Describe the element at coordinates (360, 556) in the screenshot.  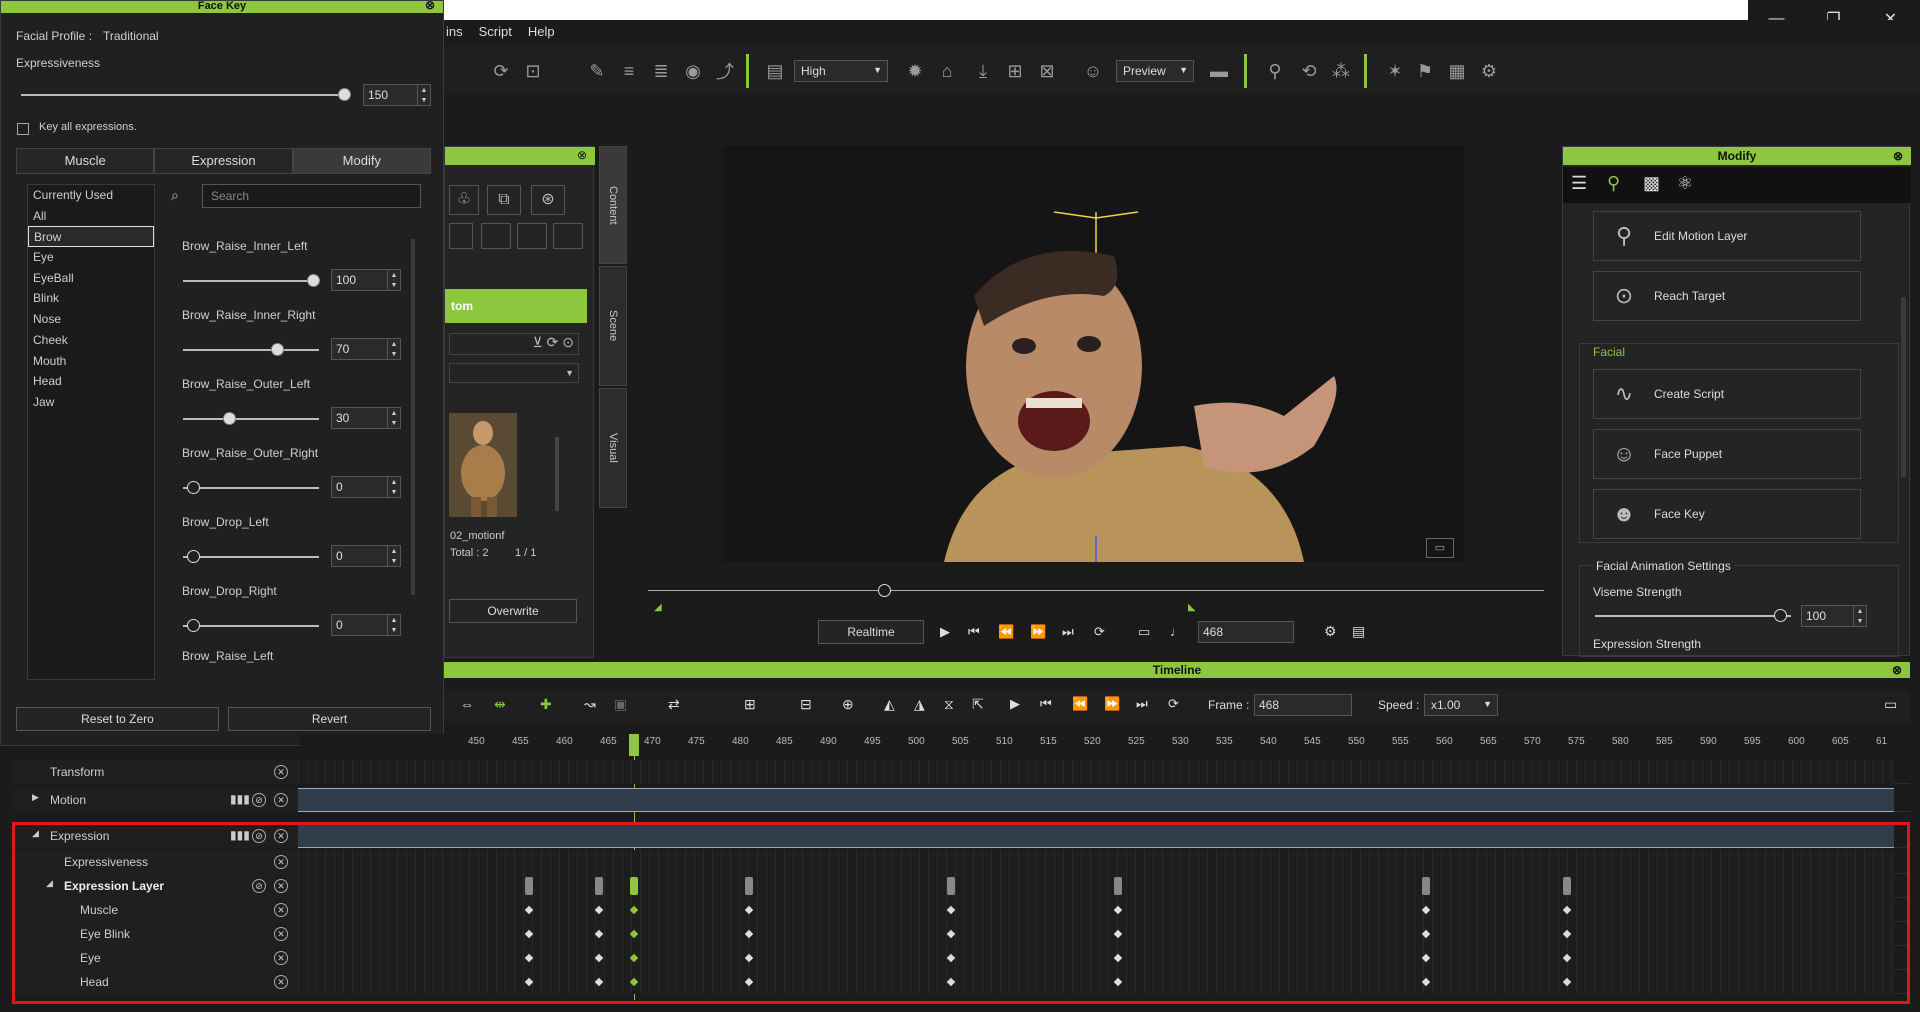
I see `expression-slider-value: 0` at that location.